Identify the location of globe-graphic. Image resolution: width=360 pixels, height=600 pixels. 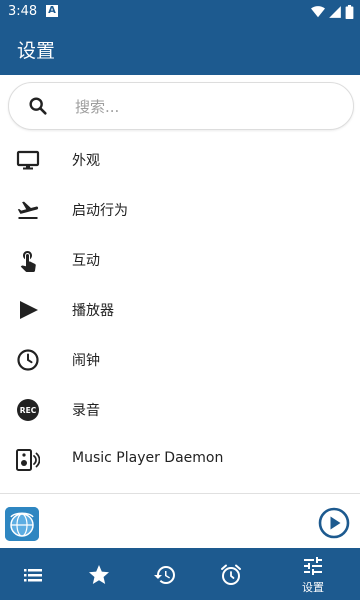
(22, 524).